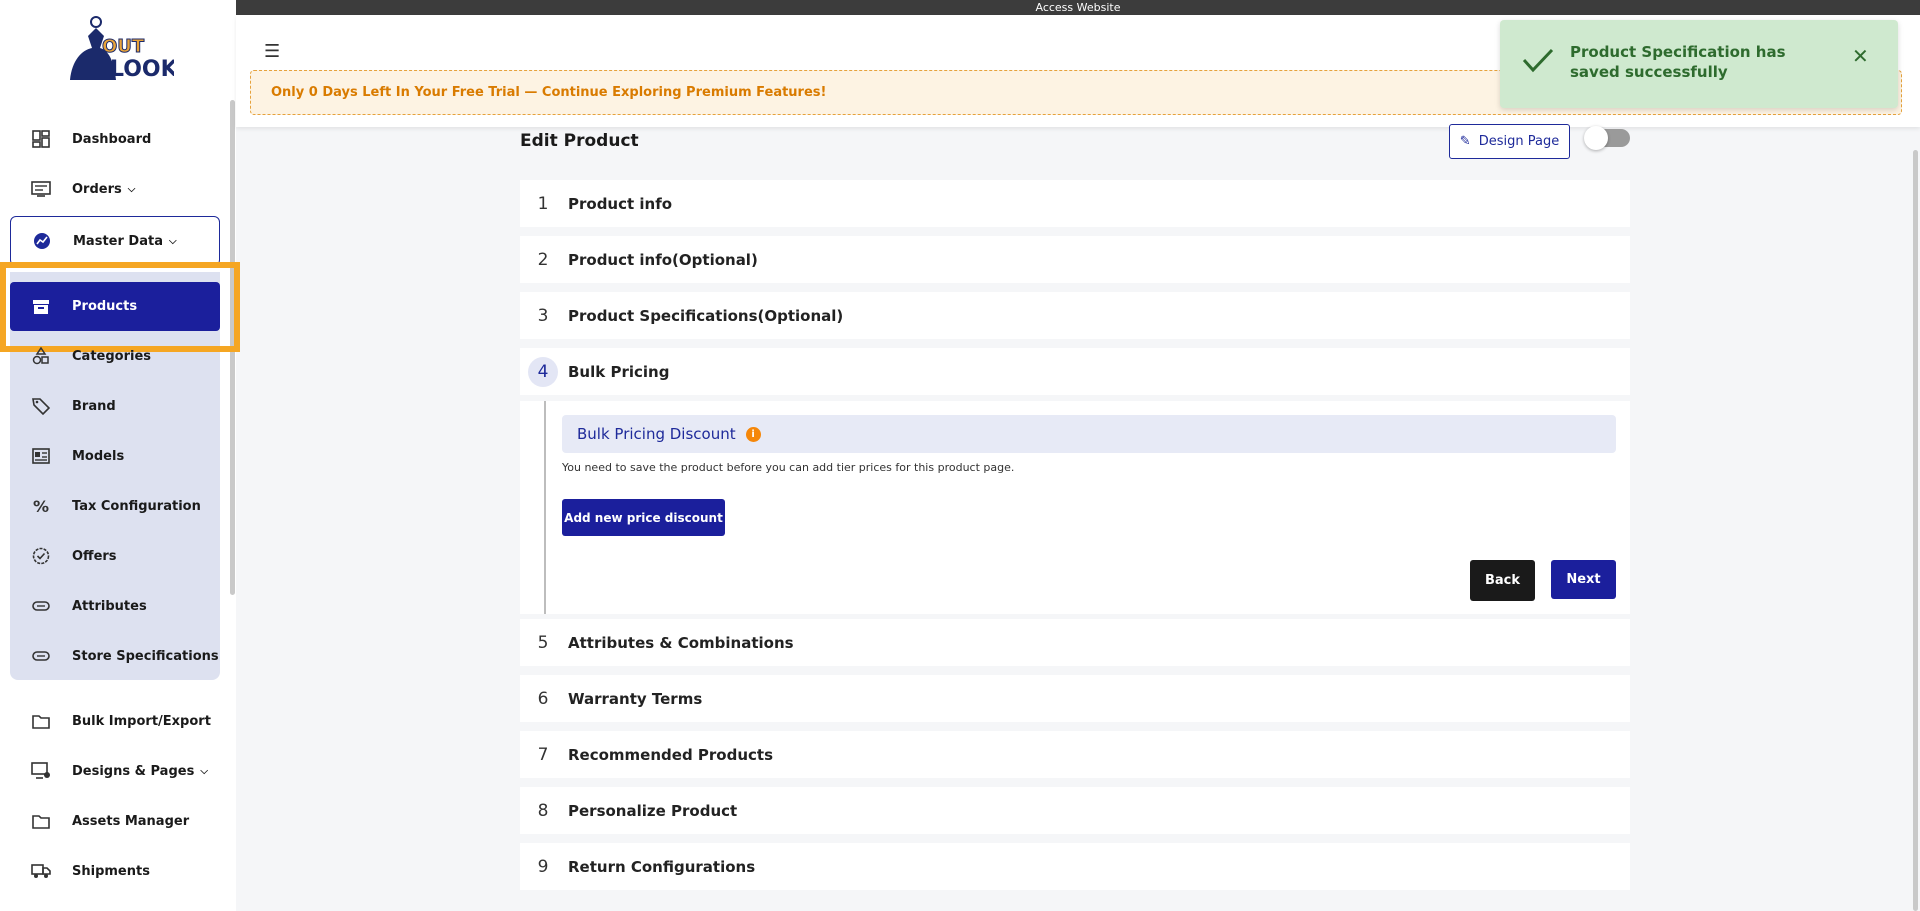 The height and width of the screenshot is (911, 1920). What do you see at coordinates (1075, 259) in the screenshot?
I see `step-product-info-optional: 2 Product info(Optional)` at bounding box center [1075, 259].